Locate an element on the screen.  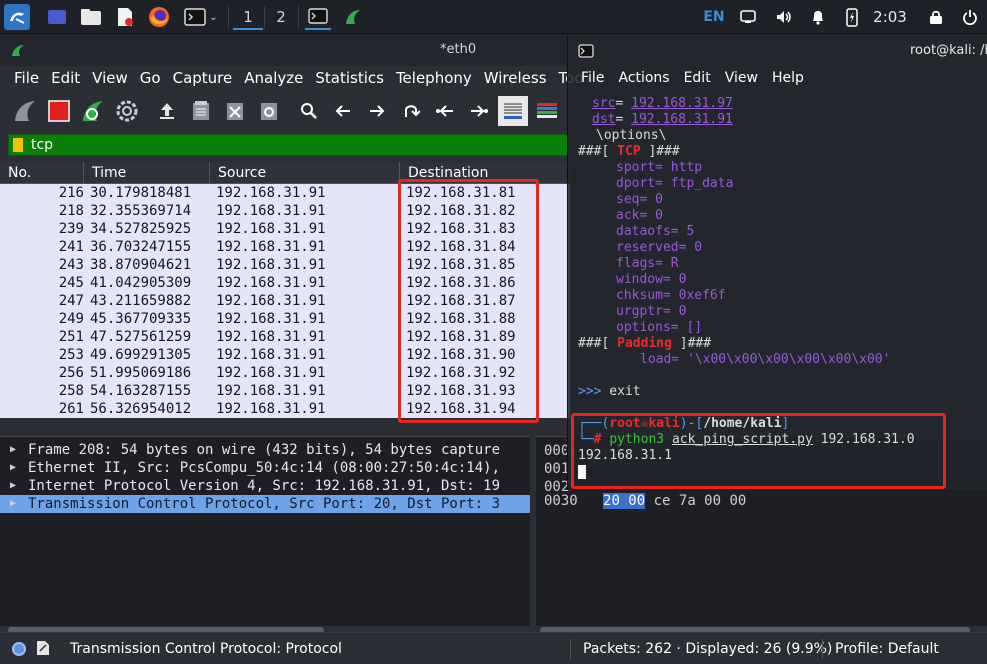
close-file-icon is located at coordinates (235, 111).